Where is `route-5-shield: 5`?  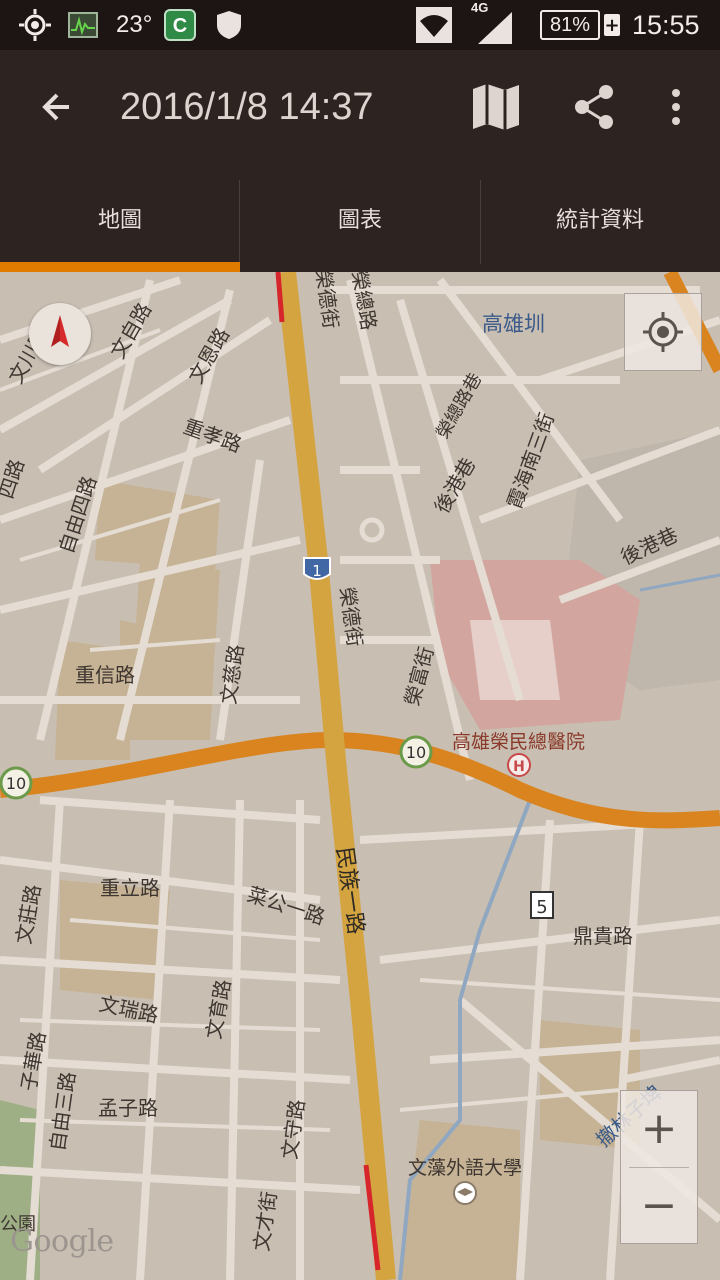 route-5-shield: 5 is located at coordinates (542, 905).